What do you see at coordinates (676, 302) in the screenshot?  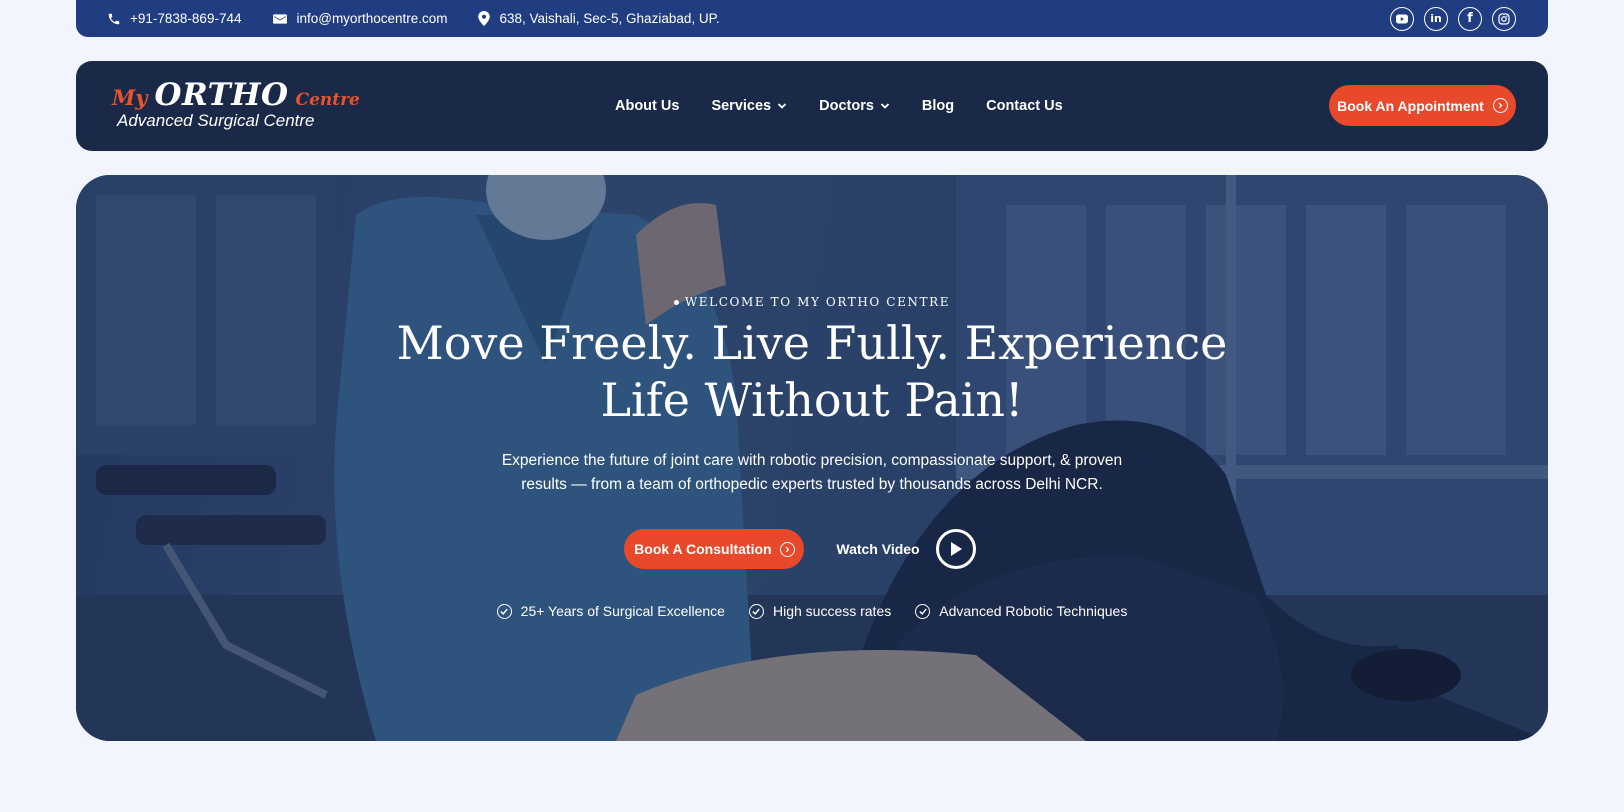 I see `bullet-icon` at bounding box center [676, 302].